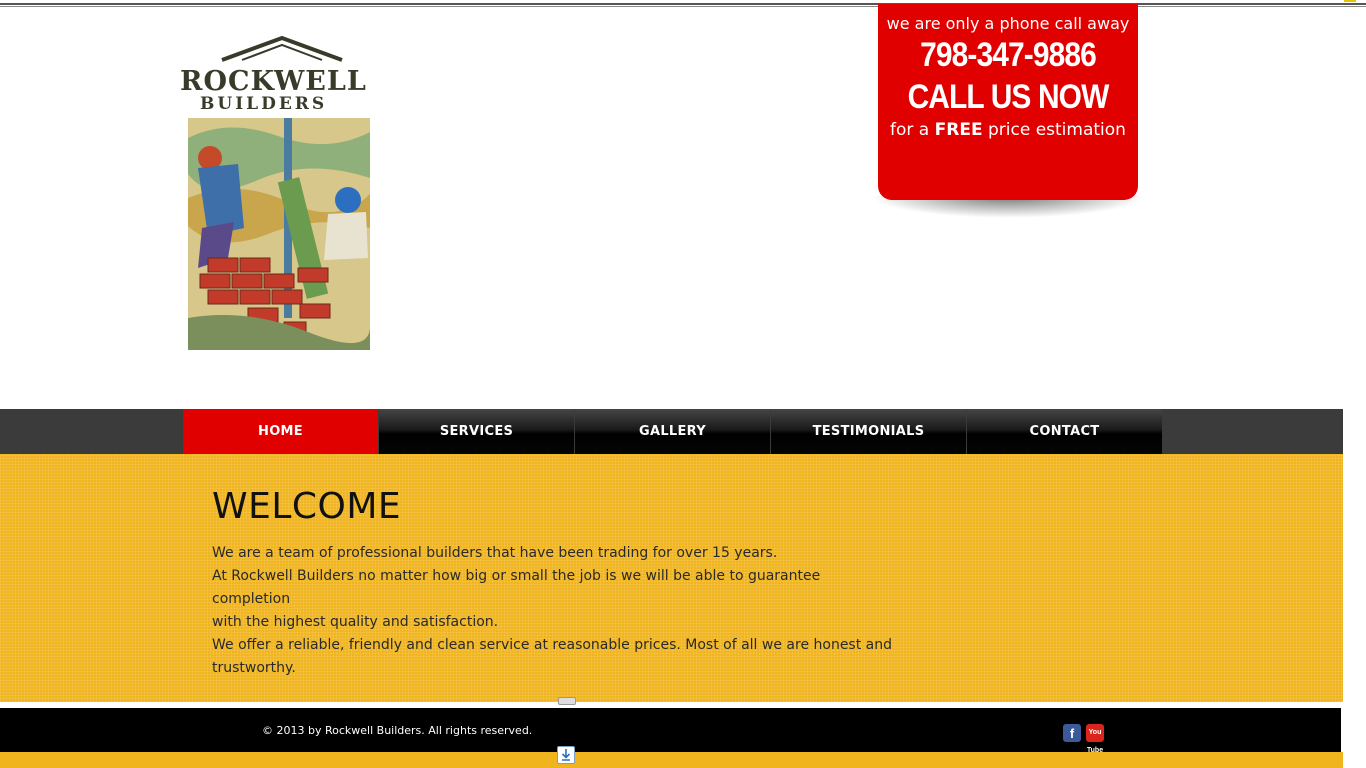 This screenshot has height=768, width=1366. What do you see at coordinates (1095, 739) in the screenshot?
I see `youtube-icon: You Tube` at bounding box center [1095, 739].